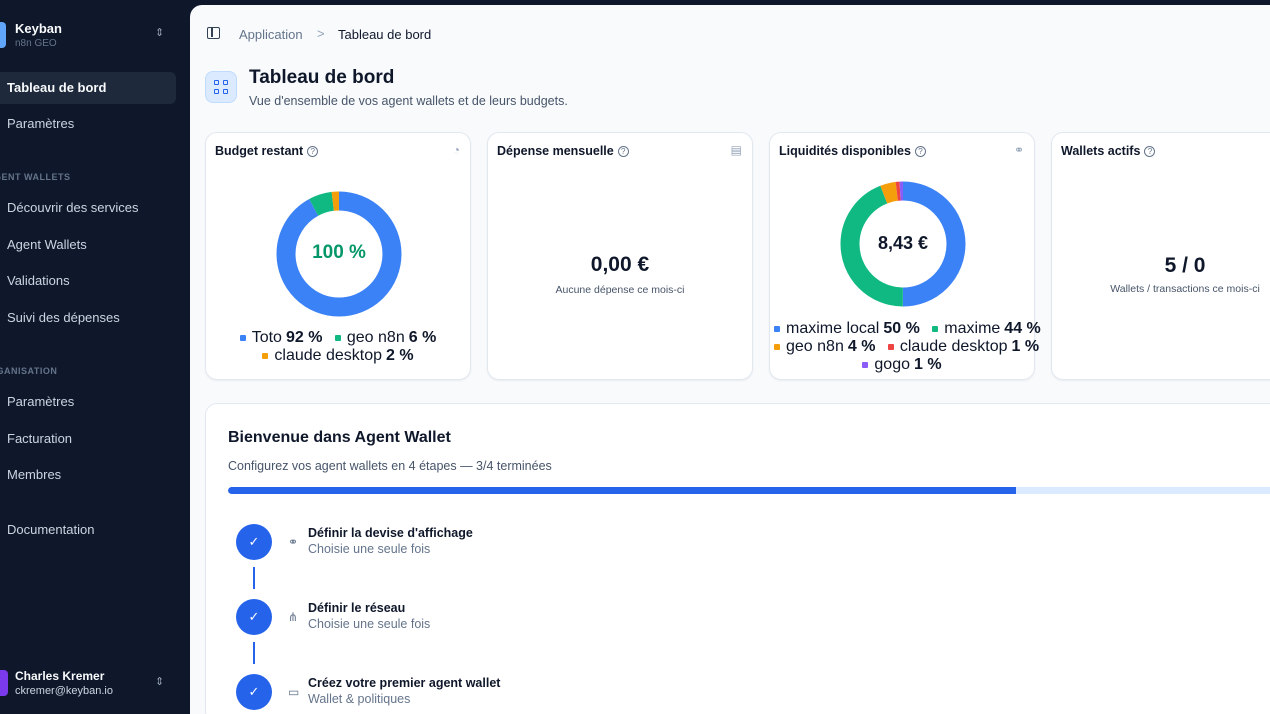 The width and height of the screenshot is (1270, 714). I want to click on legend-item: claude desktop 2 %, so click(338, 356).